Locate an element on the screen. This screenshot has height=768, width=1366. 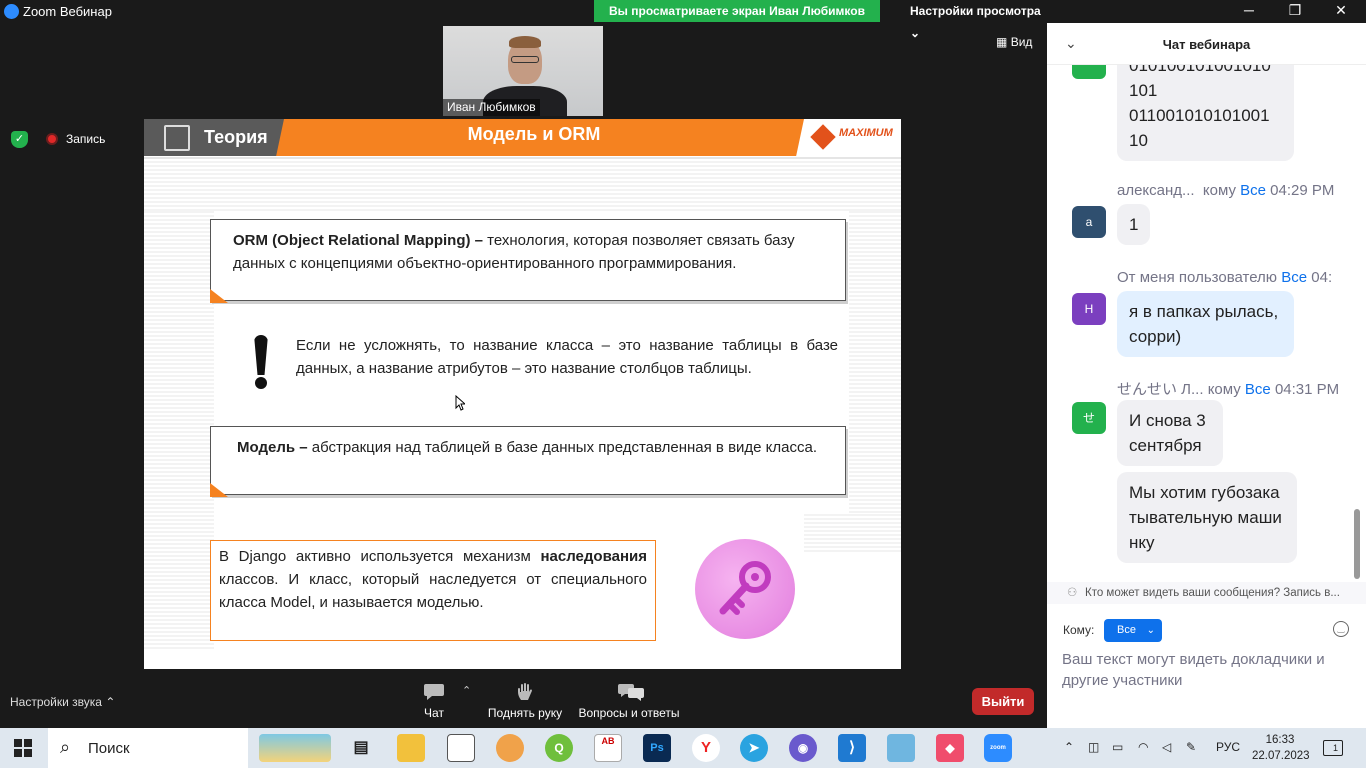
message-time: 04:31 PM is located at coordinates (1307, 389).